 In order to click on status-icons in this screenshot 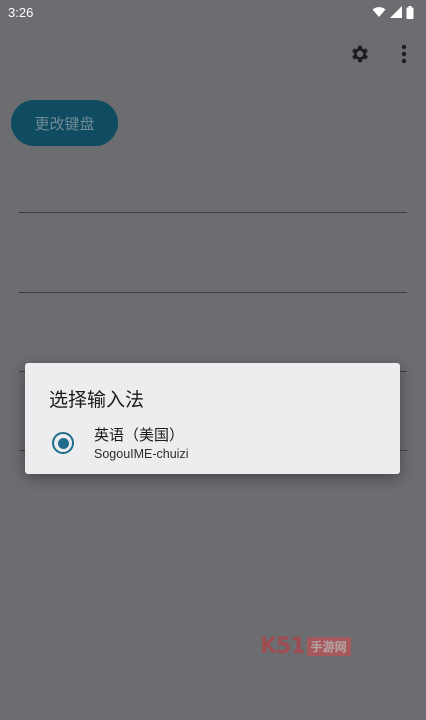, I will do `click(393, 12)`.